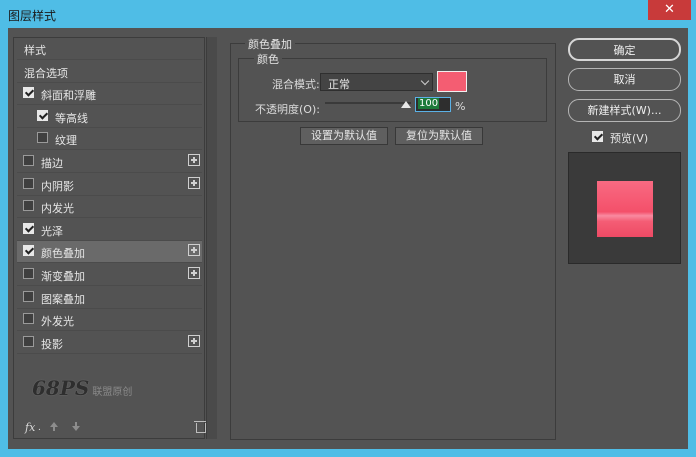 This screenshot has width=696, height=457. Describe the element at coordinates (71, 118) in the screenshot. I see `style-item-label: 等高线` at that location.